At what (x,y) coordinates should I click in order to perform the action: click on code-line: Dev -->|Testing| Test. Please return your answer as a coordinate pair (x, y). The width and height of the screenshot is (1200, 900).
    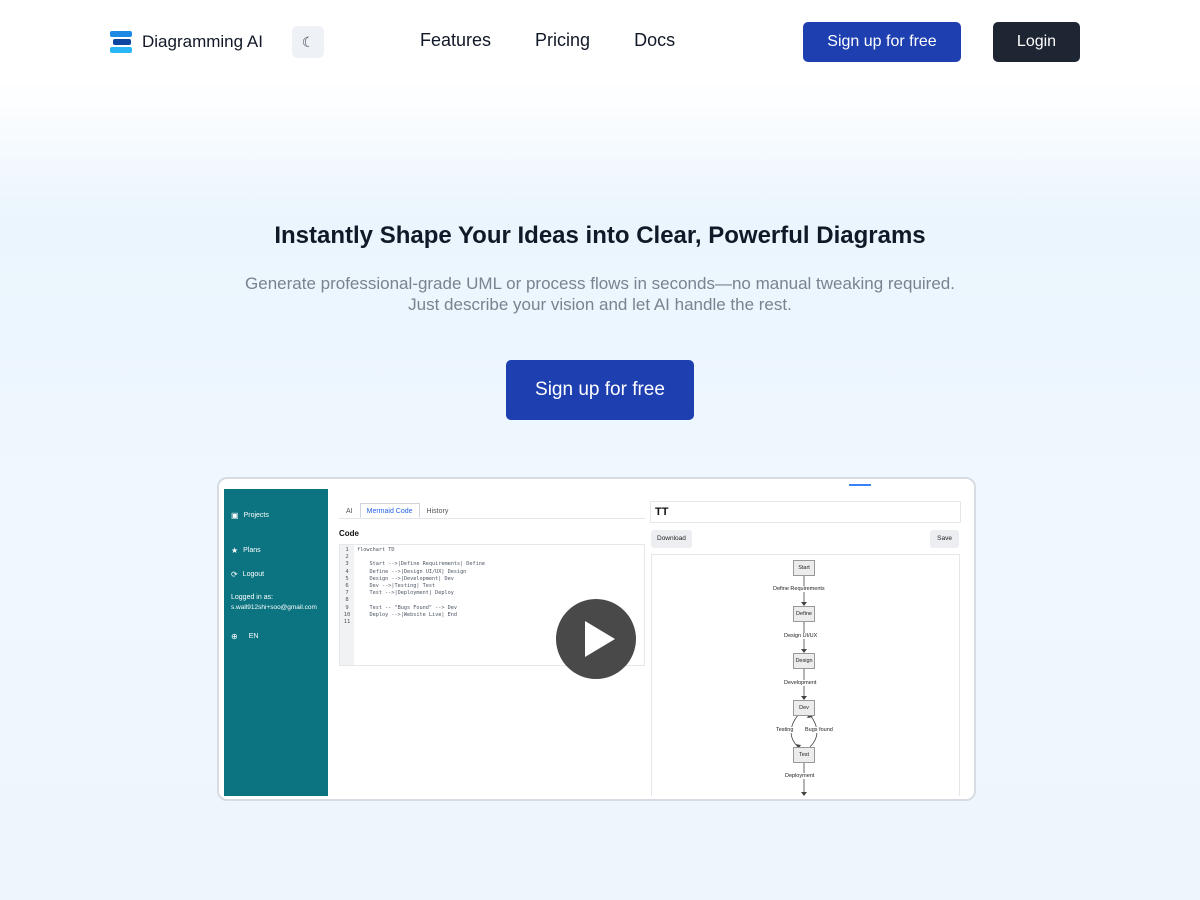
    Looking at the image, I should click on (396, 586).